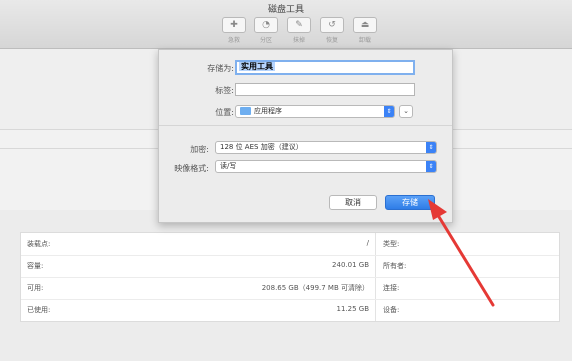 The width and height of the screenshot is (572, 361). I want to click on annotation-arrow-icon, so click(461, 253).